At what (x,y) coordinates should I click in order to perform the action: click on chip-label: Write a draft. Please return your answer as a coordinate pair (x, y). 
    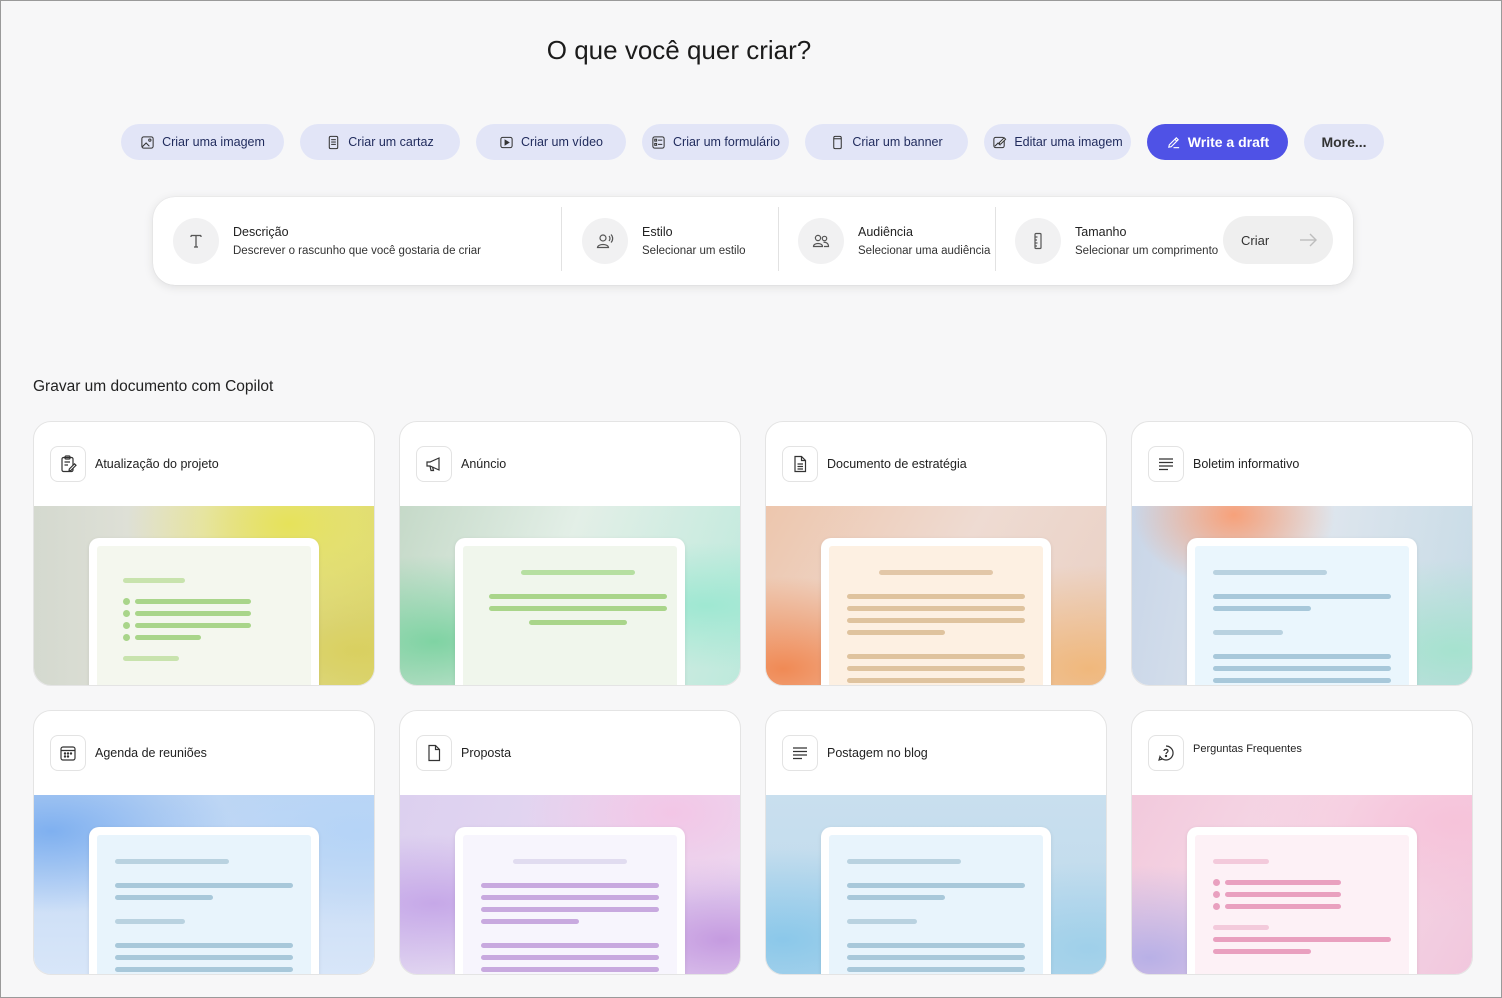
    Looking at the image, I should click on (1228, 142).